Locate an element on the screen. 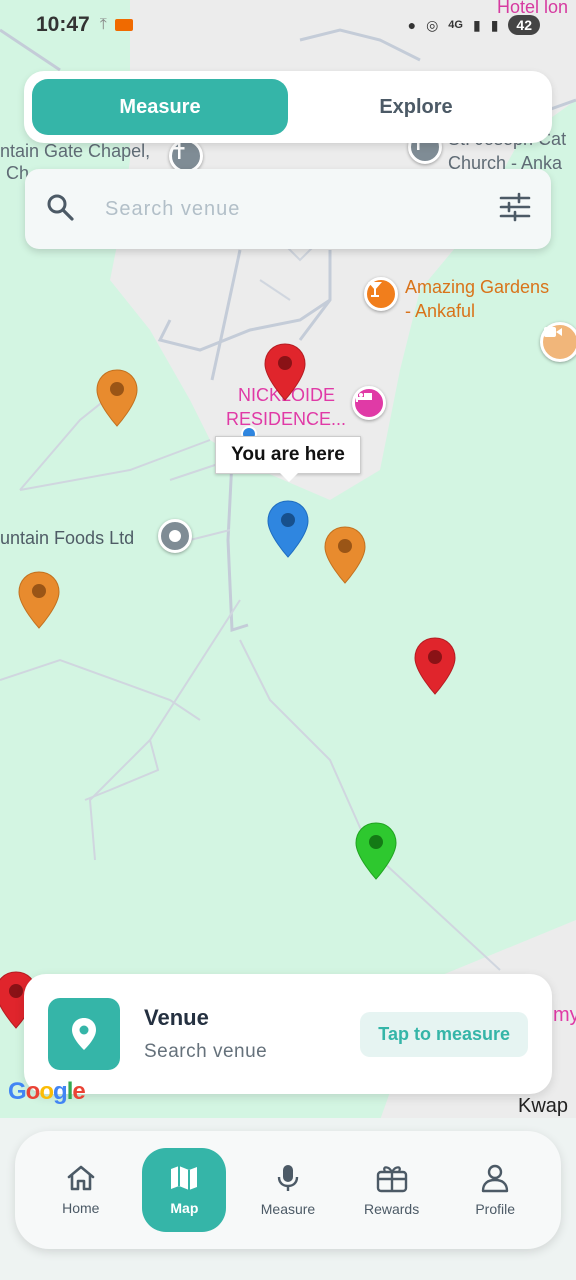 This screenshot has height=1280, width=576. status-bar: 10:47 ⤒ ● ◎ 4G ▮ ▮ 42 is located at coordinates (288, 25).